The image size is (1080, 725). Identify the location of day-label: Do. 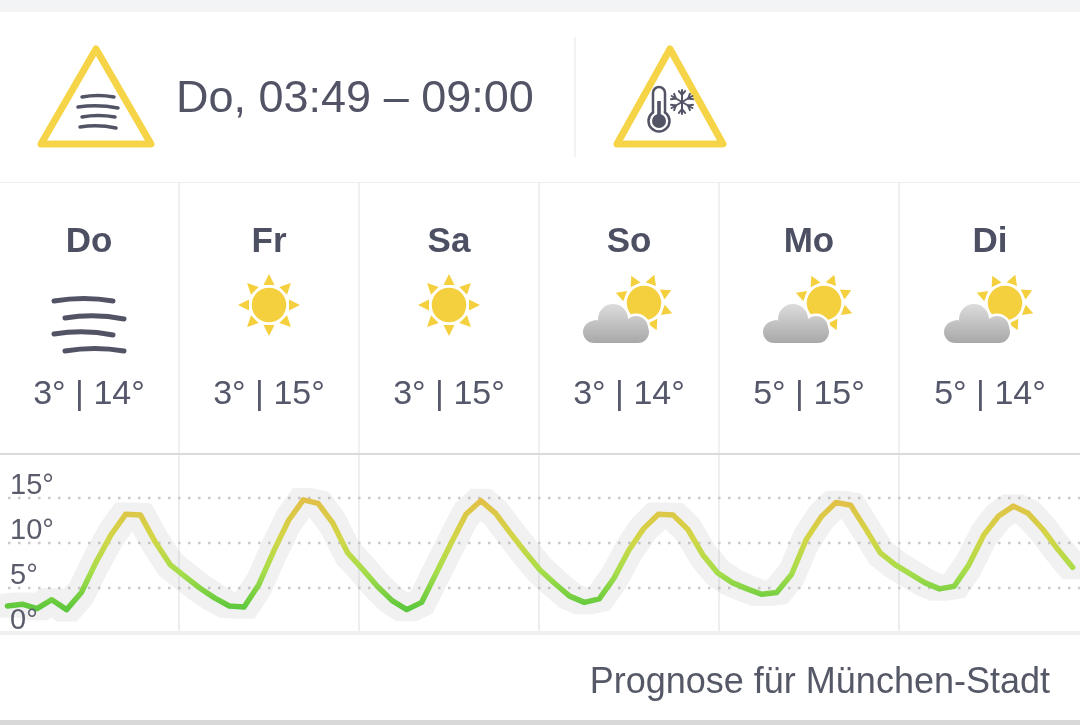
(89, 240).